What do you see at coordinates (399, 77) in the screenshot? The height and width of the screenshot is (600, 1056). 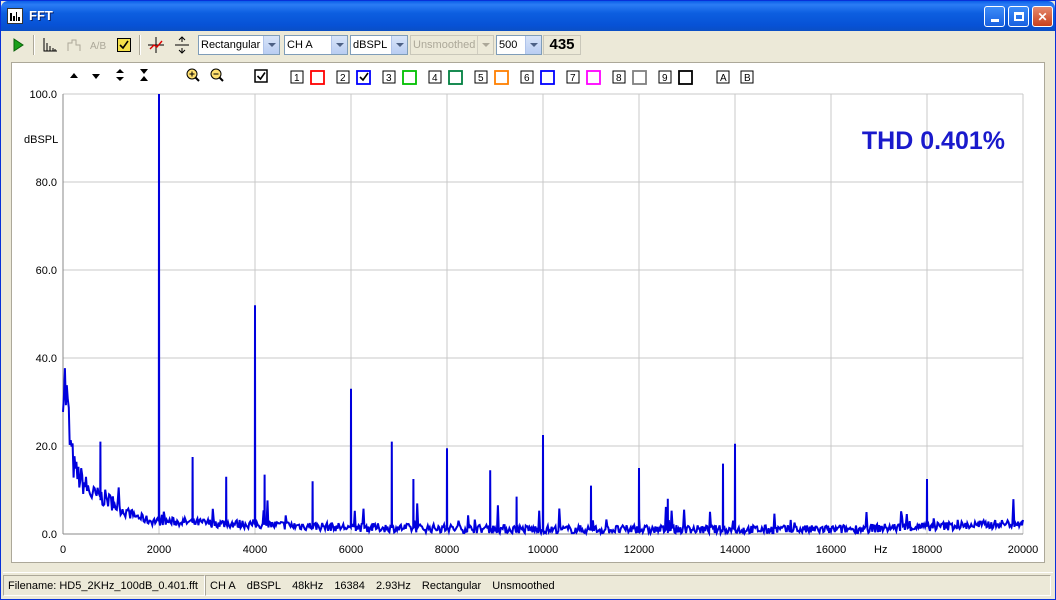 I see `trace-3-selector: 3` at bounding box center [399, 77].